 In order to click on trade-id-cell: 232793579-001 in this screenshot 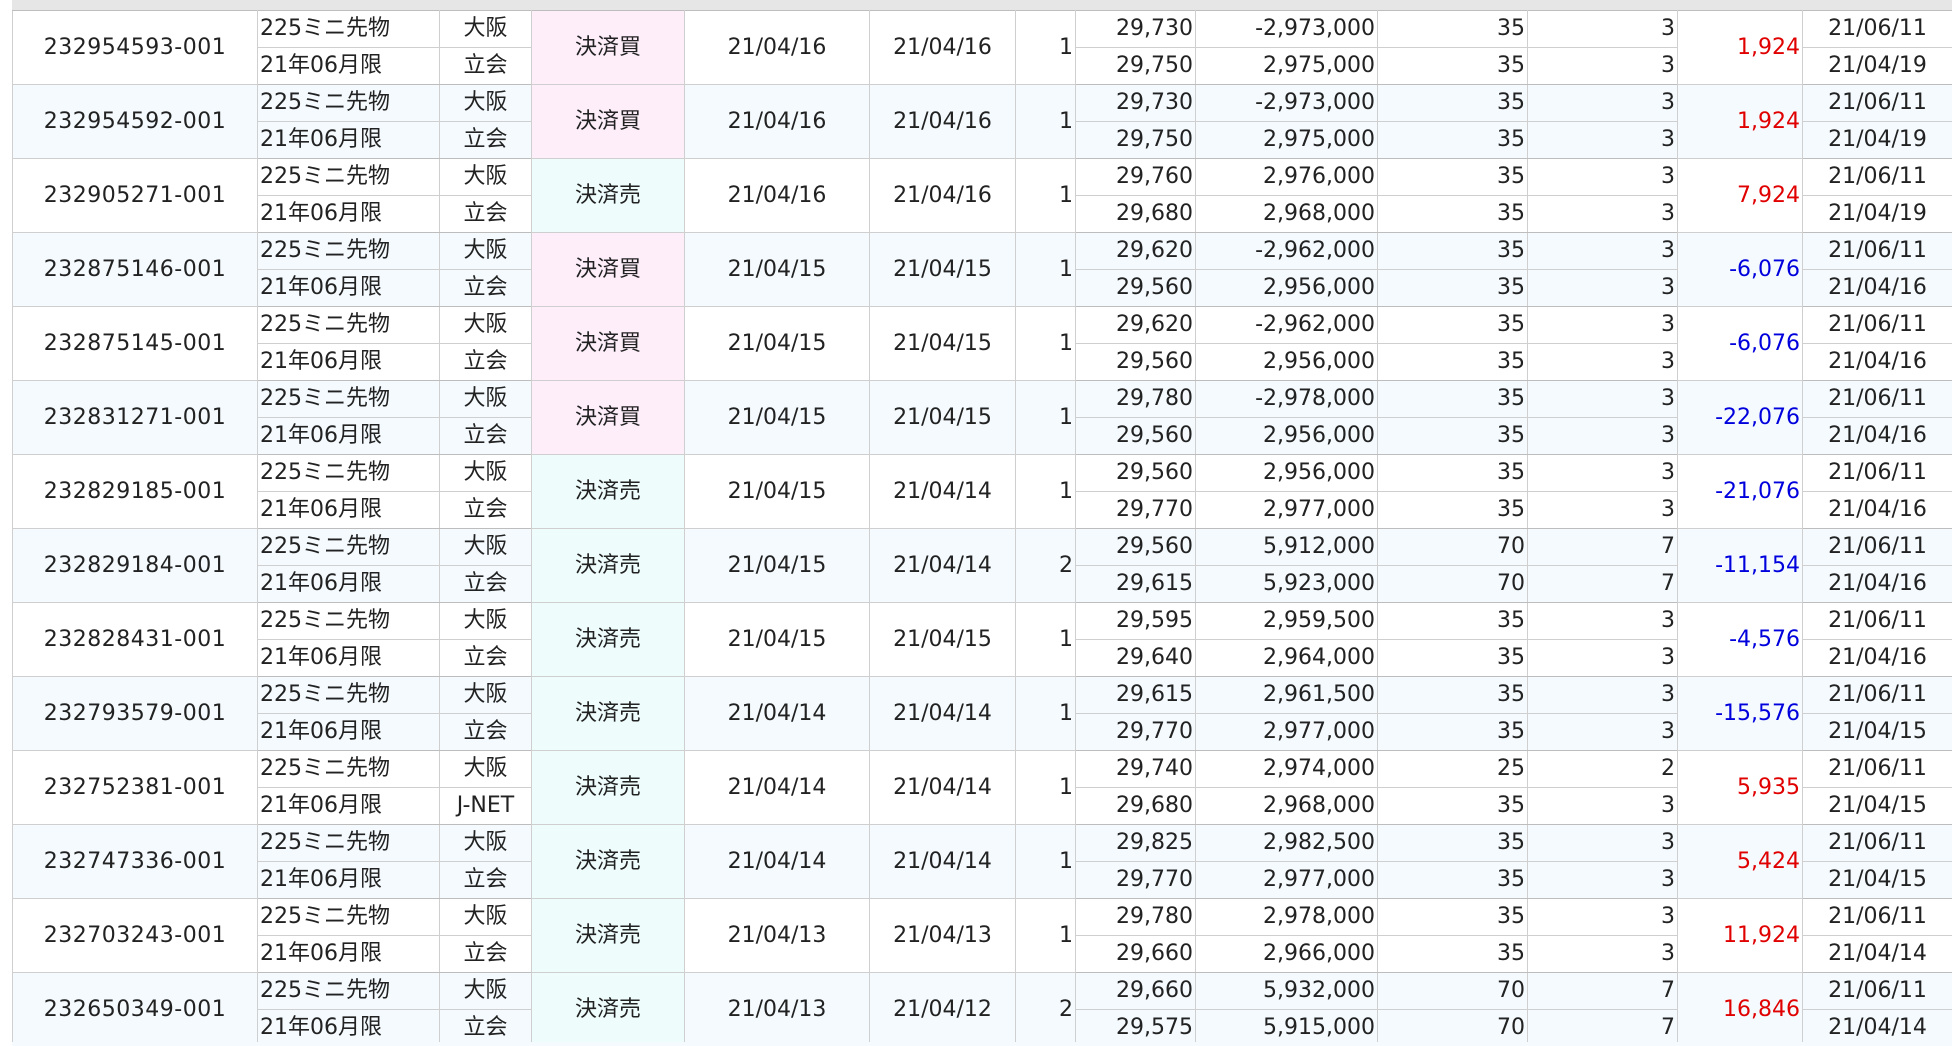, I will do `click(135, 713)`.